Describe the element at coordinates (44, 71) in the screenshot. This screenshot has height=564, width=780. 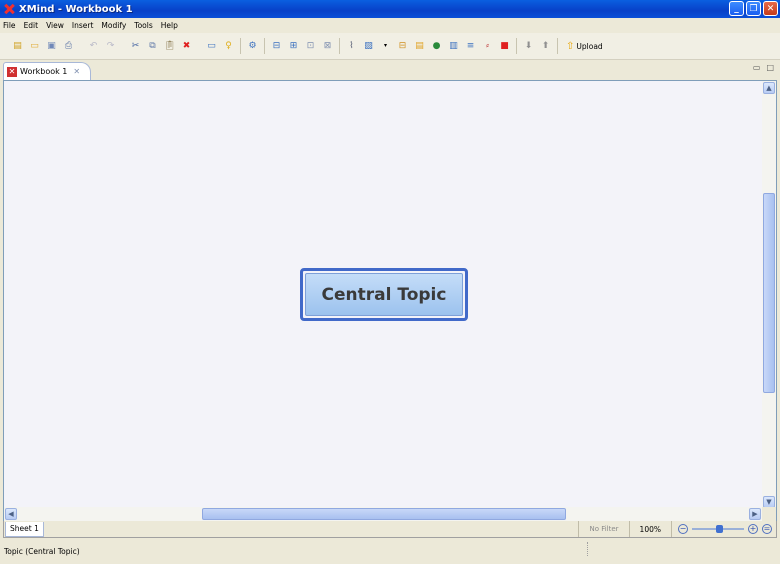
I see `tab-label: Workbook 1` at that location.